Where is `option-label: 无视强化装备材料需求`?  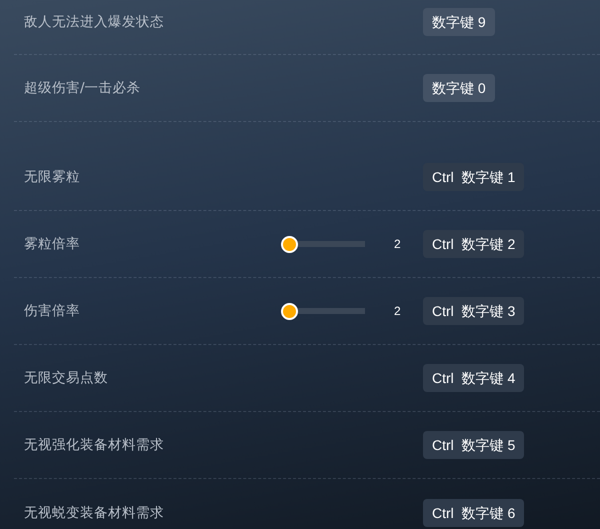
option-label: 无视强化装备材料需求 is located at coordinates (94, 445).